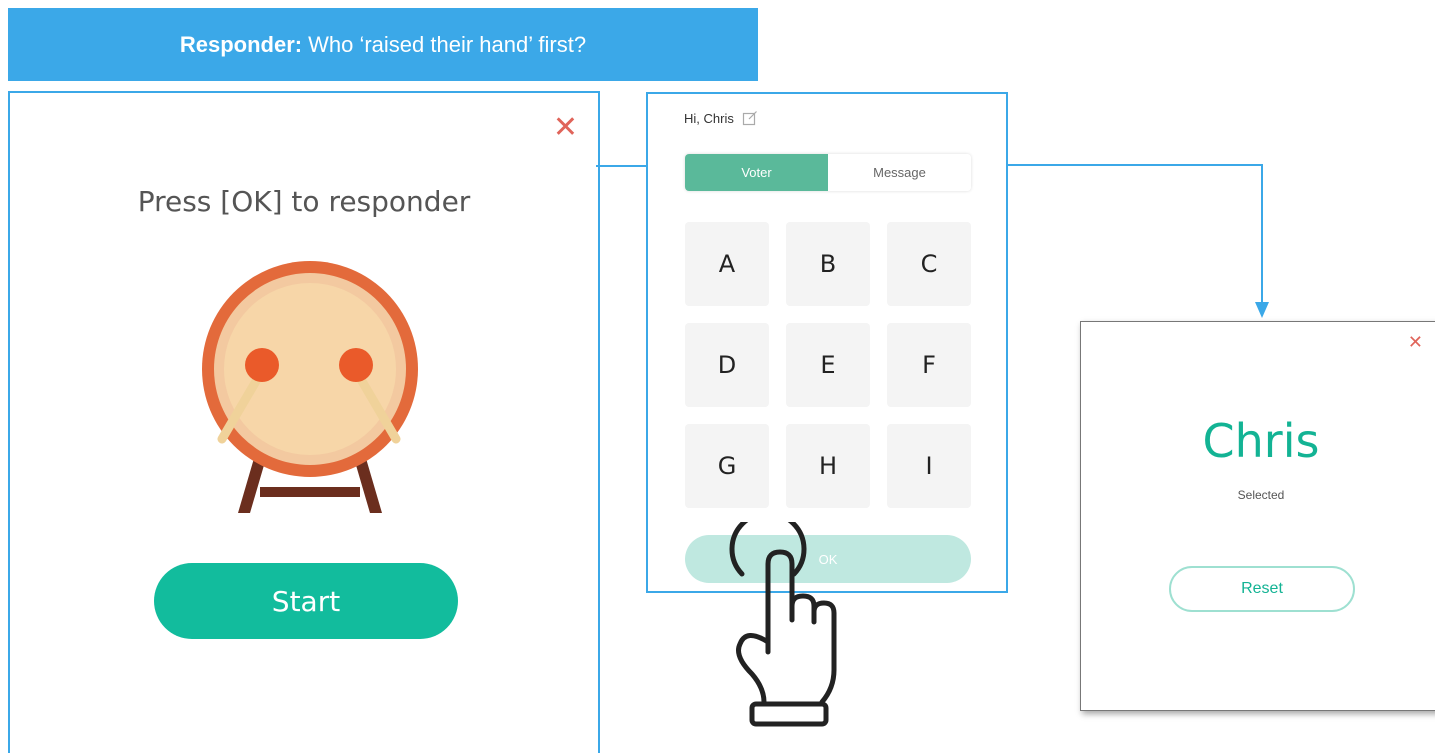  Describe the element at coordinates (727, 466) in the screenshot. I see `key-g: G` at that location.